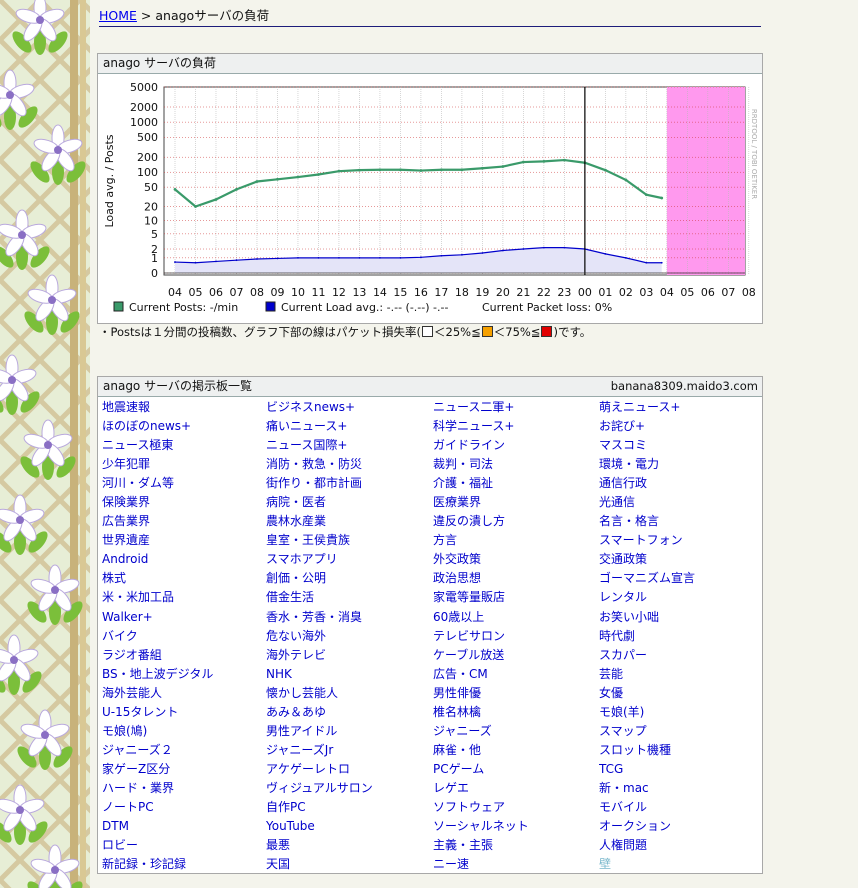 The image size is (858, 888). Describe the element at coordinates (679, 426) in the screenshot. I see `board-link: お詫び+` at that location.